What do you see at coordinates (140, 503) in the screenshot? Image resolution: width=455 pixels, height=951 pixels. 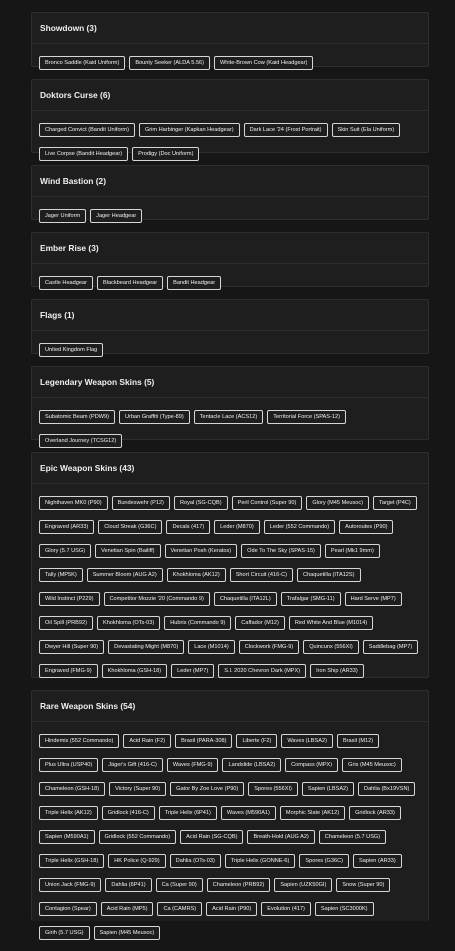 I see `item-chip: Bundeswehr (P12)` at bounding box center [140, 503].